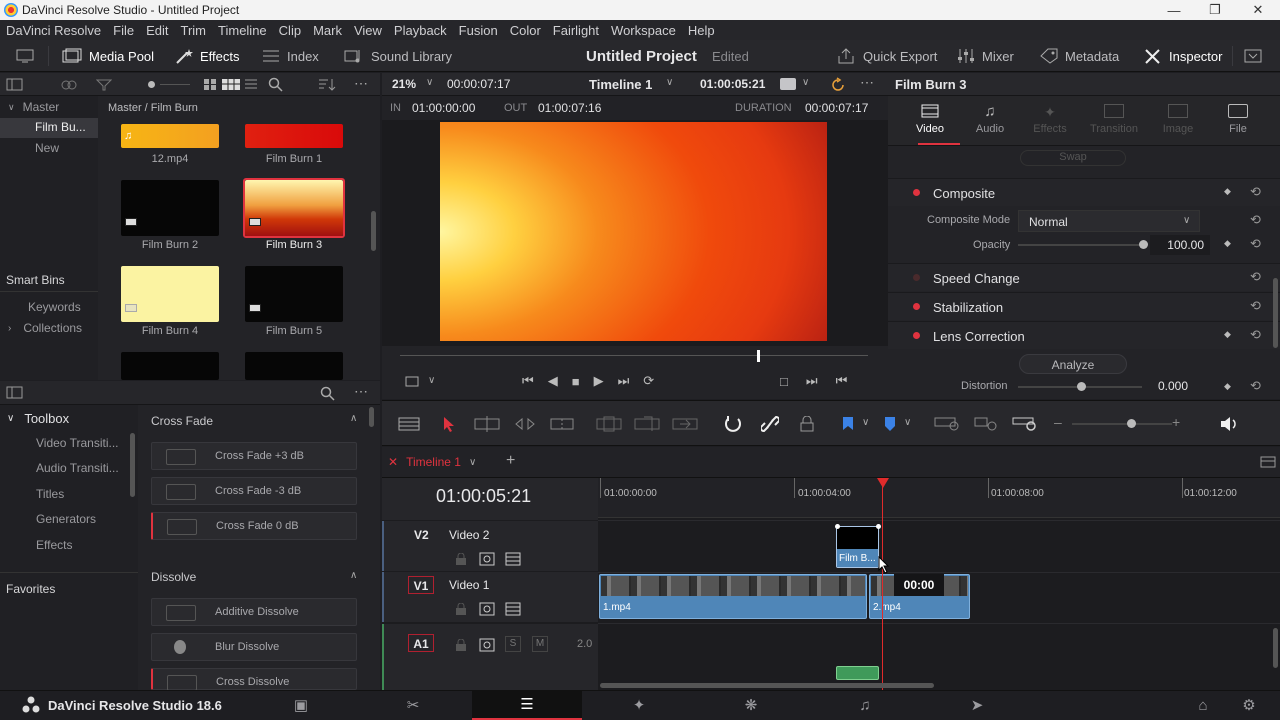  What do you see at coordinates (576, 30) in the screenshot?
I see `menu-fairlight: Fairlight` at bounding box center [576, 30].